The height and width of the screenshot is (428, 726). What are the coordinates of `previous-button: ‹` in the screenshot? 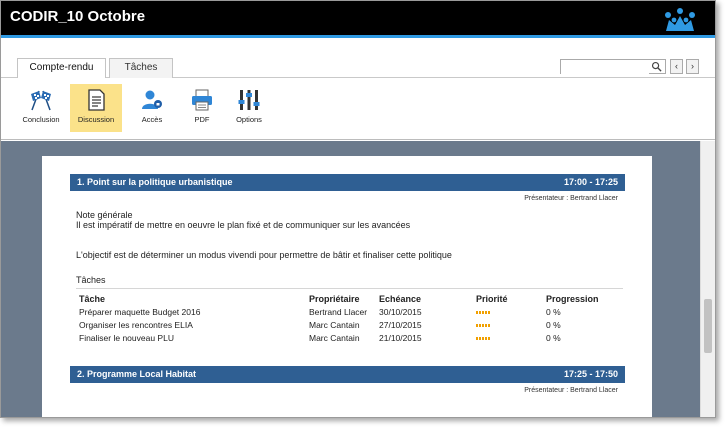 It's located at (676, 66).